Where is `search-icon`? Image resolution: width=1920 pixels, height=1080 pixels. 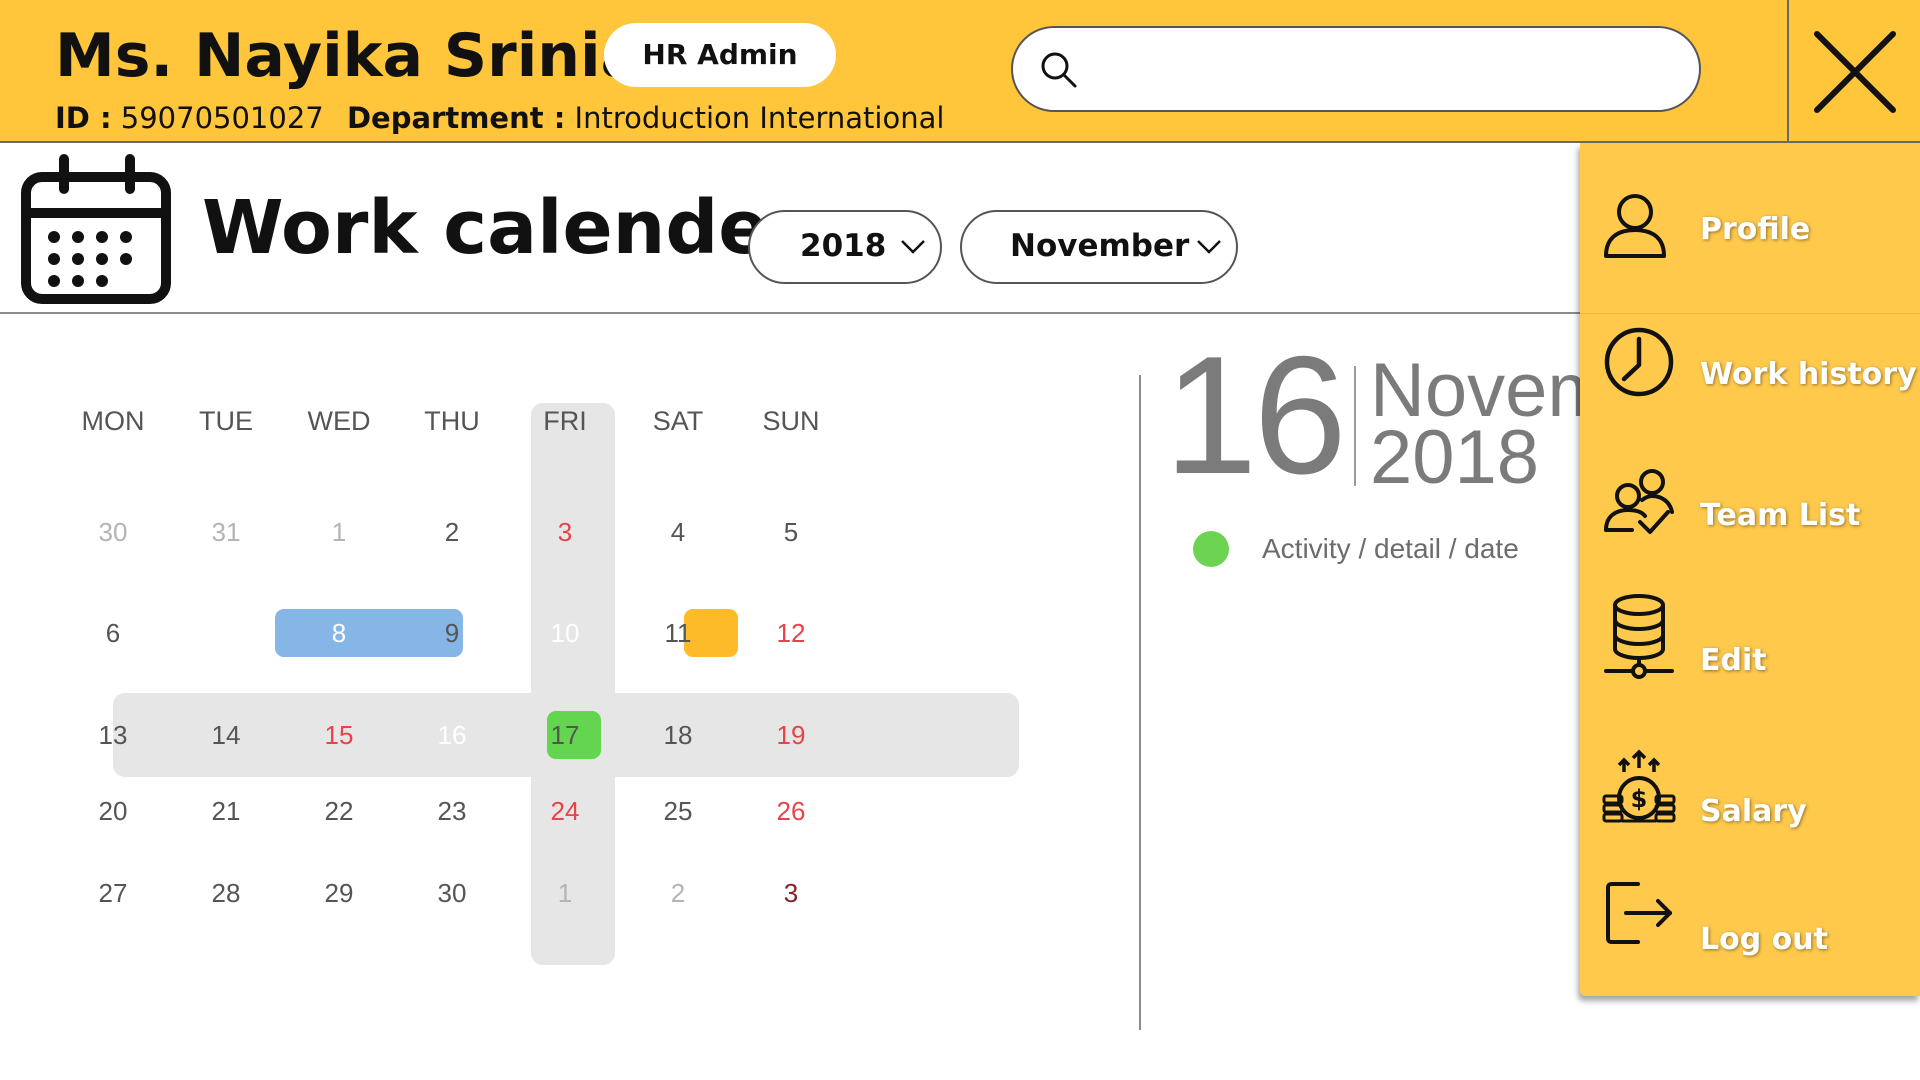 search-icon is located at coordinates (1059, 70).